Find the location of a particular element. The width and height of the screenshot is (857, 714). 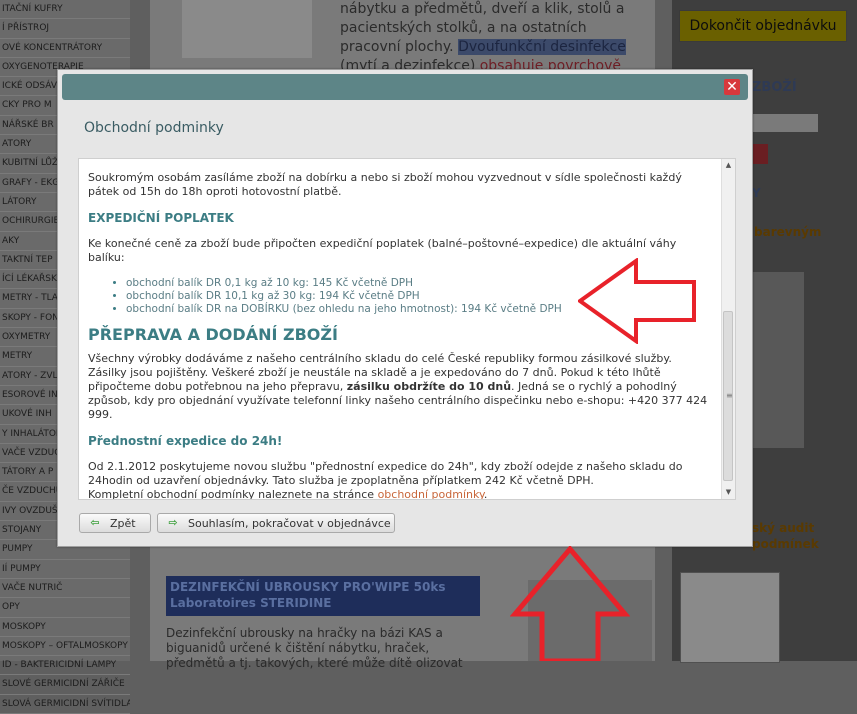

modal-title: Obchodní podminky is located at coordinates (154, 128).